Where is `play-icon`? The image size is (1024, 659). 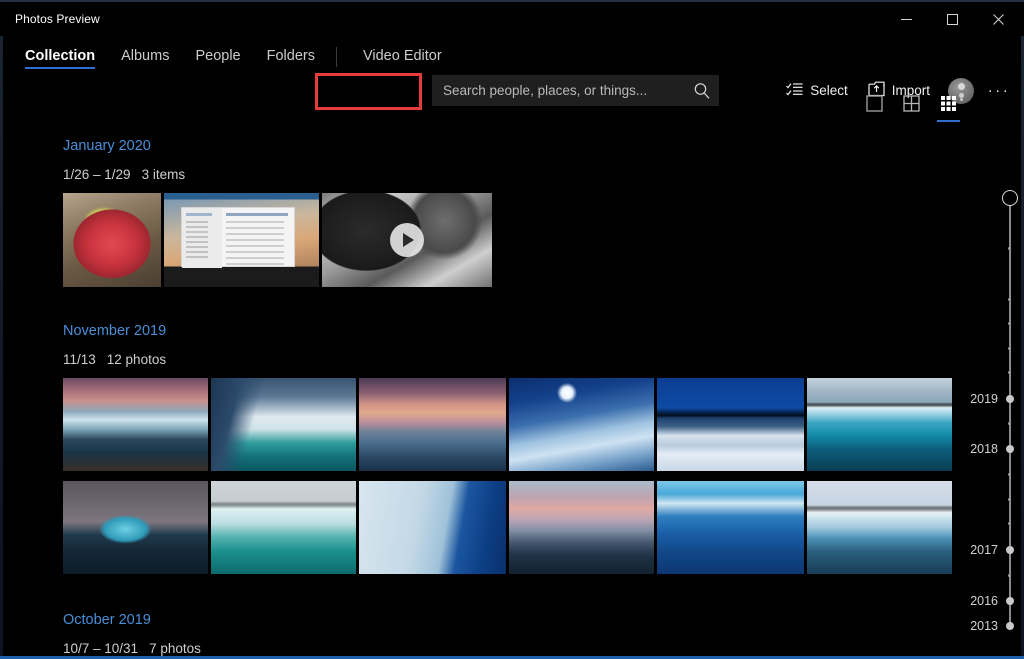 play-icon is located at coordinates (407, 240).